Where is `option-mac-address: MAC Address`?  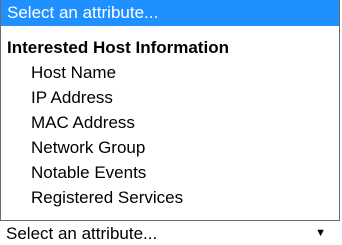
option-mac-address: MAC Address is located at coordinates (170, 123).